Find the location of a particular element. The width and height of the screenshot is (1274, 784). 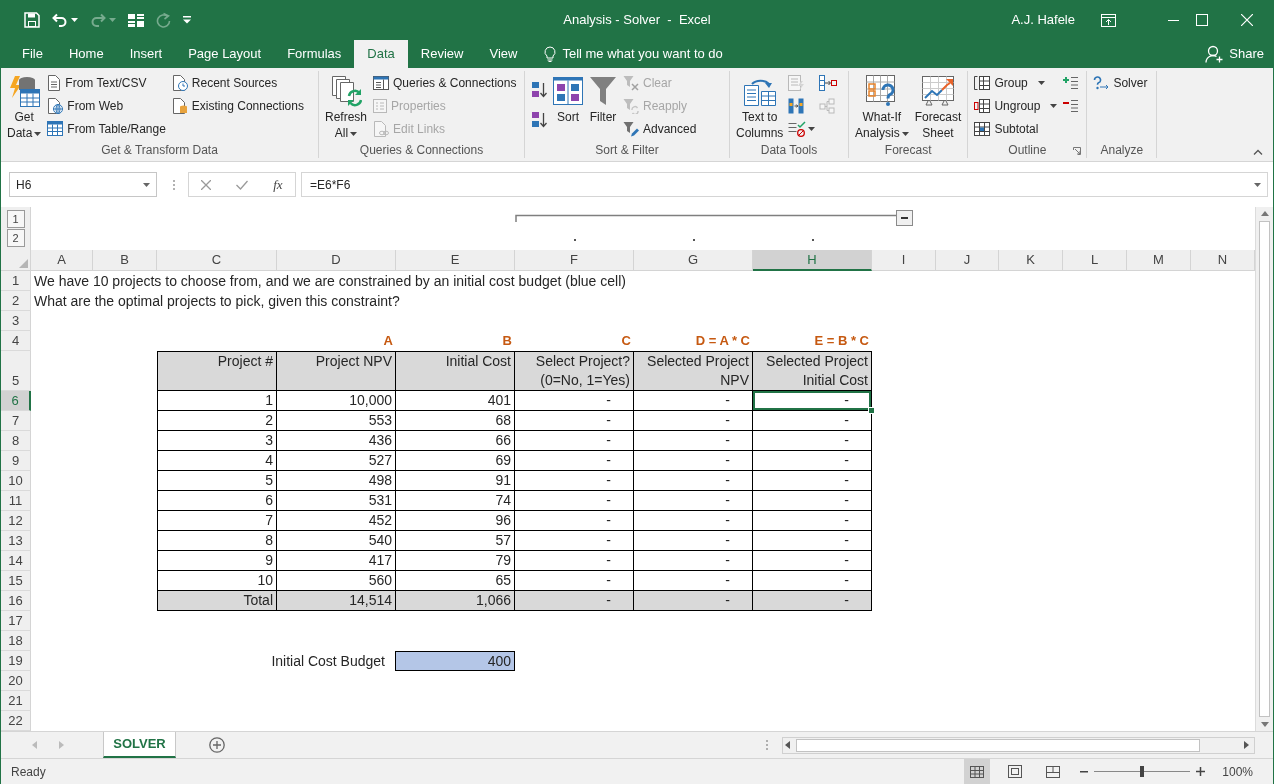

column-header: F is located at coordinates (574, 260).